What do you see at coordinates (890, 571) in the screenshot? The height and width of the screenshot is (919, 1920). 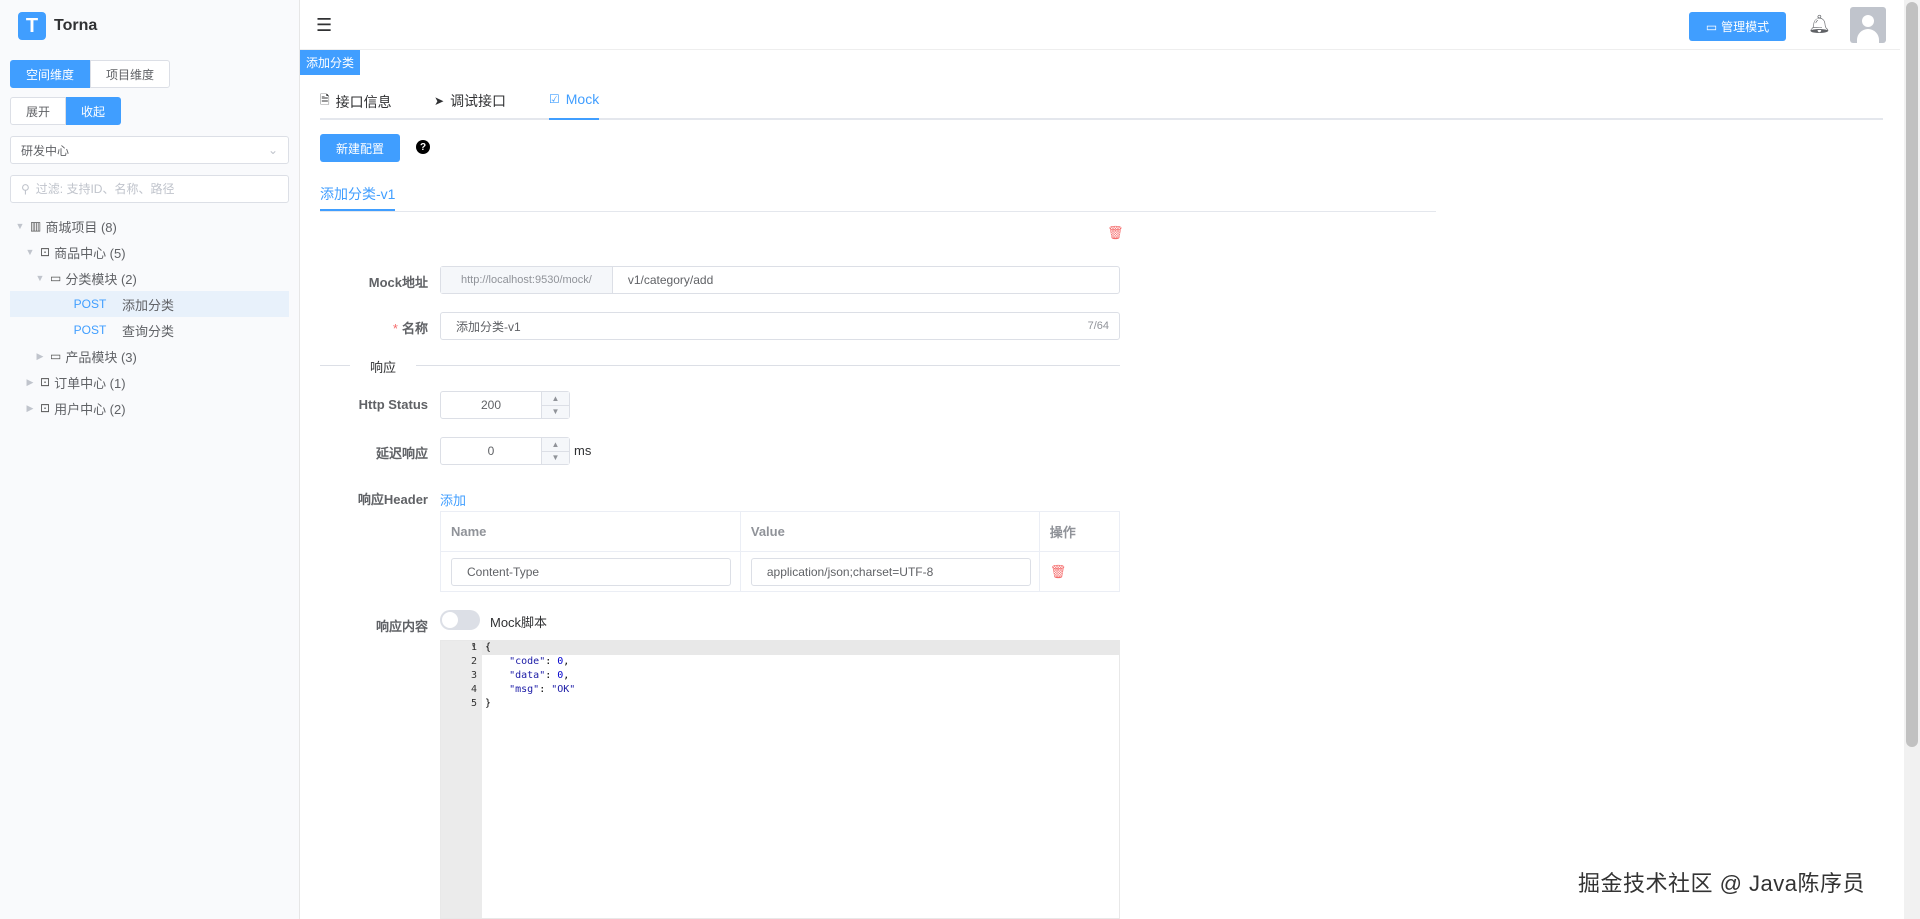 I see `header-value-input: application/json;charset=UTF-8` at bounding box center [890, 571].